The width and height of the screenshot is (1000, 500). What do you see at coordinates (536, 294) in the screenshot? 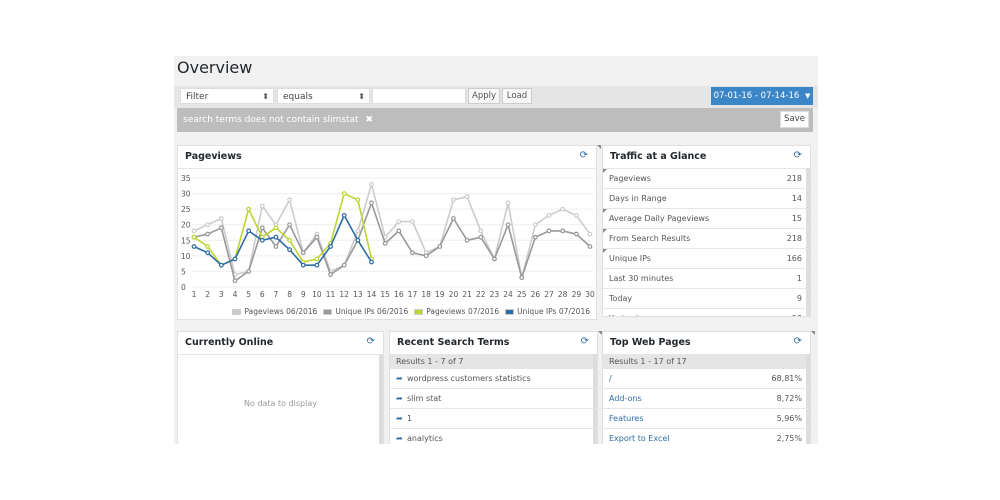
I see `x-tick-label: 26` at bounding box center [536, 294].